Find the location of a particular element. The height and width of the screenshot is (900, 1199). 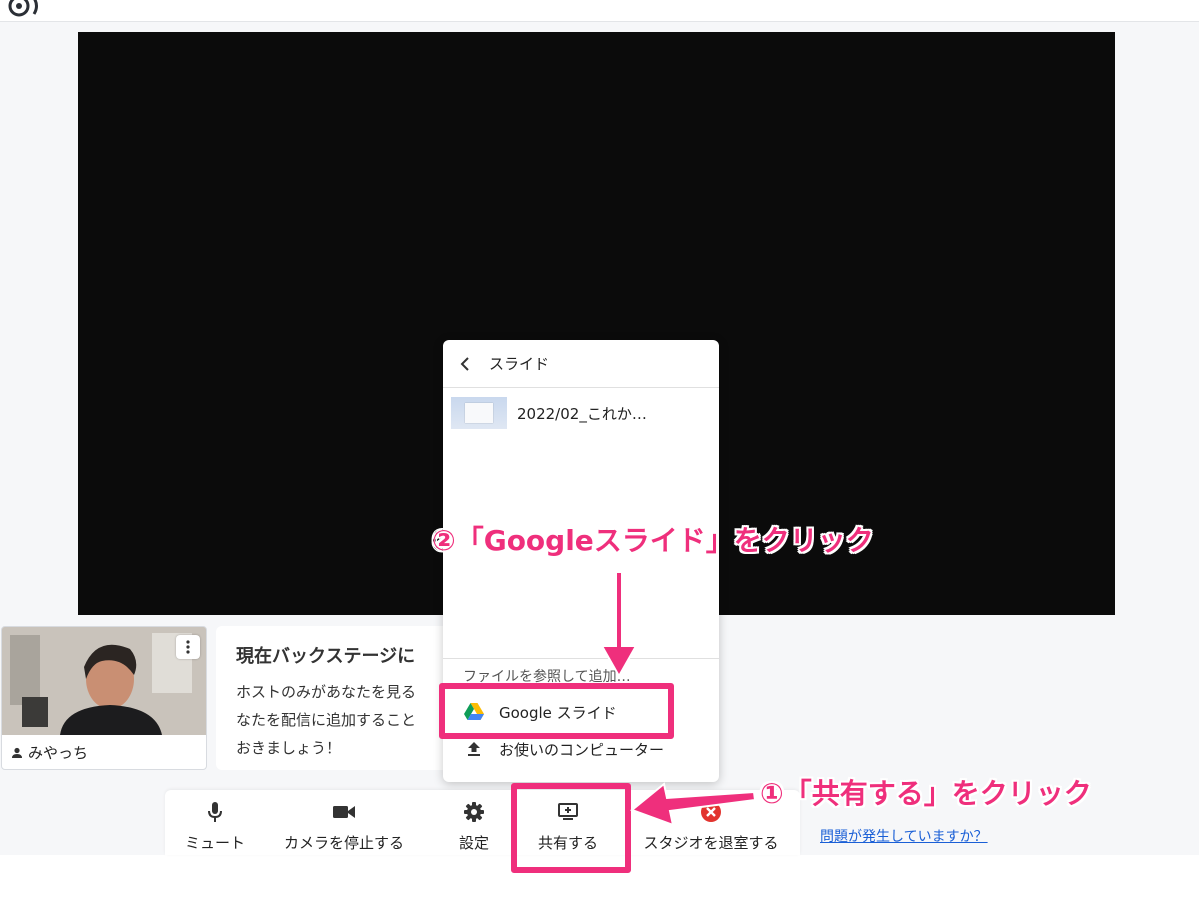

arrow-down-icon is located at coordinates (619, 625).